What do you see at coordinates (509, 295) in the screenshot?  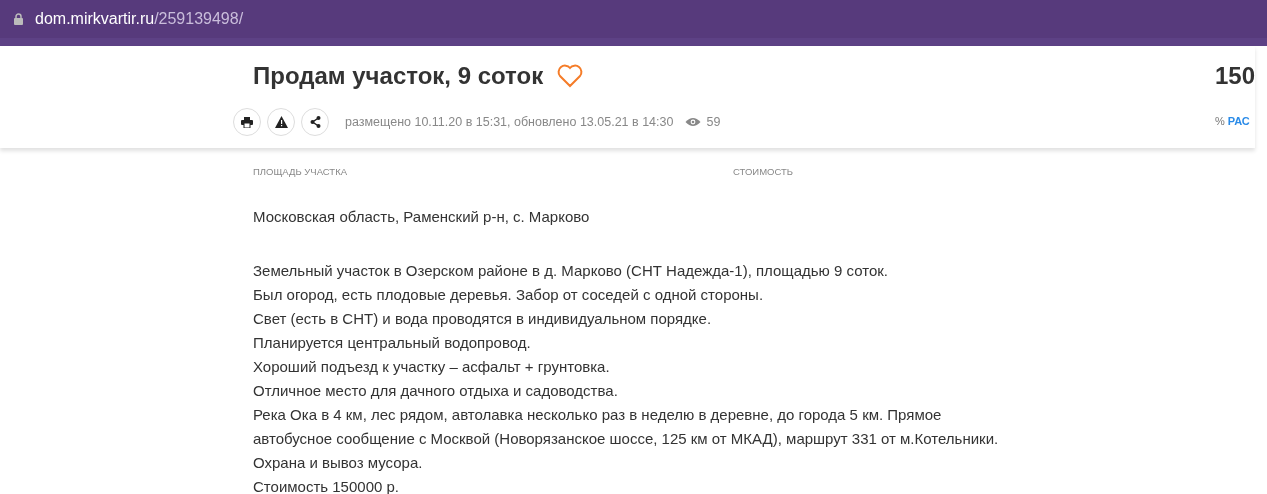 I see `description-line: Был огород, есть плодовые деревья. Забор от соседей с одной стороны.` at bounding box center [509, 295].